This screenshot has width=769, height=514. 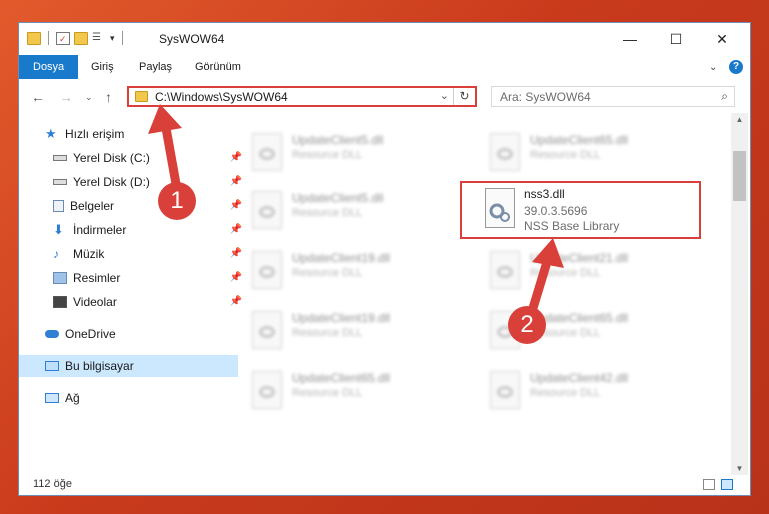 I want to click on refresh-icon: ↻, so click(x=464, y=96).